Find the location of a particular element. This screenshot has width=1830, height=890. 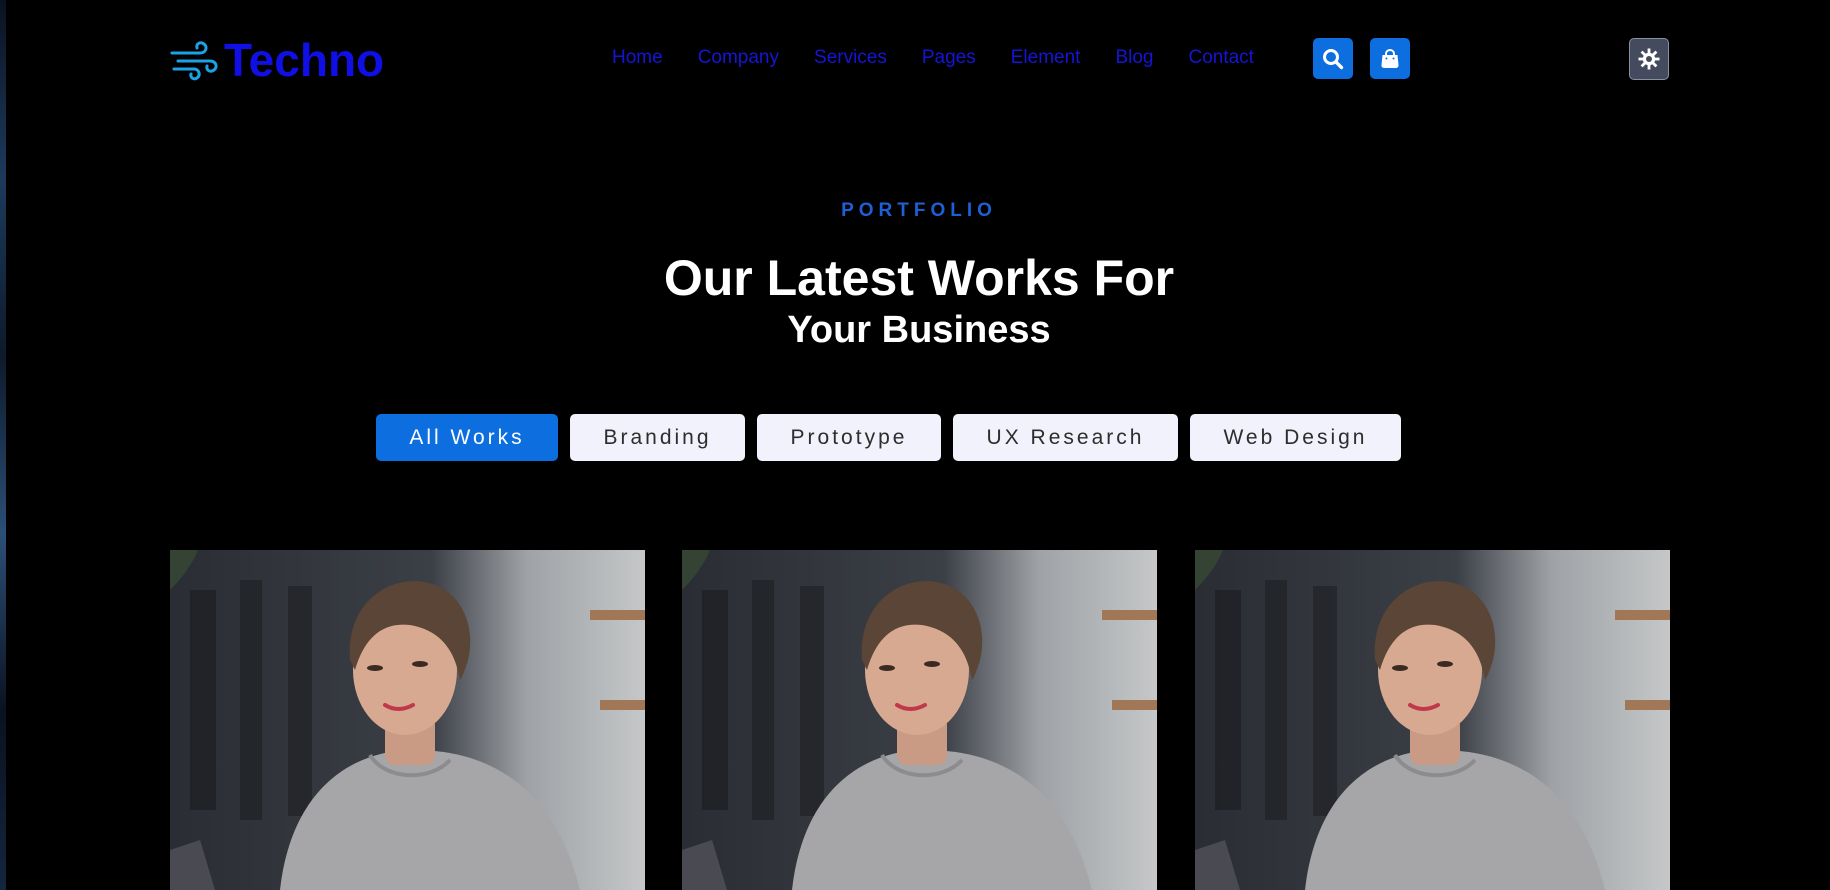

section-title-line1: Our Latest Works For is located at coordinates (919, 278).